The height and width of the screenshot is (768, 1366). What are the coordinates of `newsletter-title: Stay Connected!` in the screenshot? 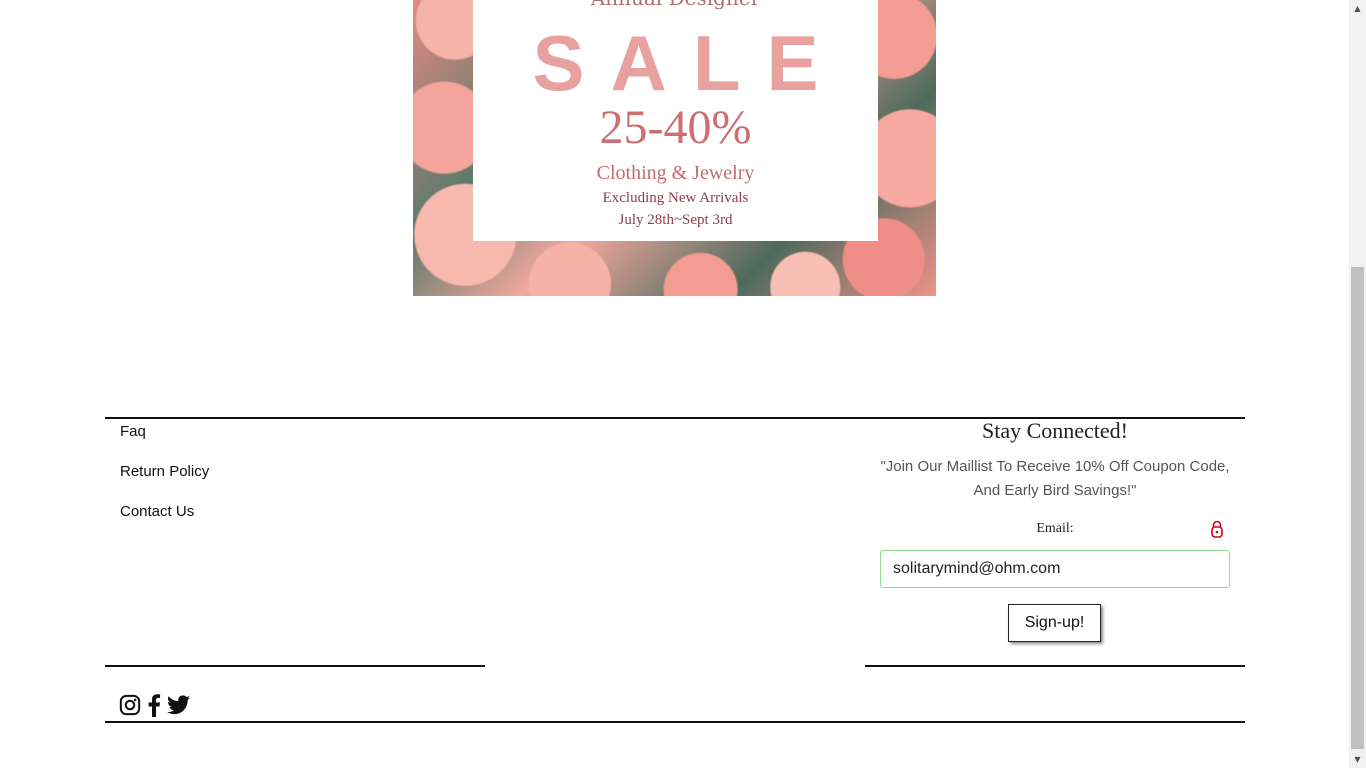 It's located at (1055, 430).